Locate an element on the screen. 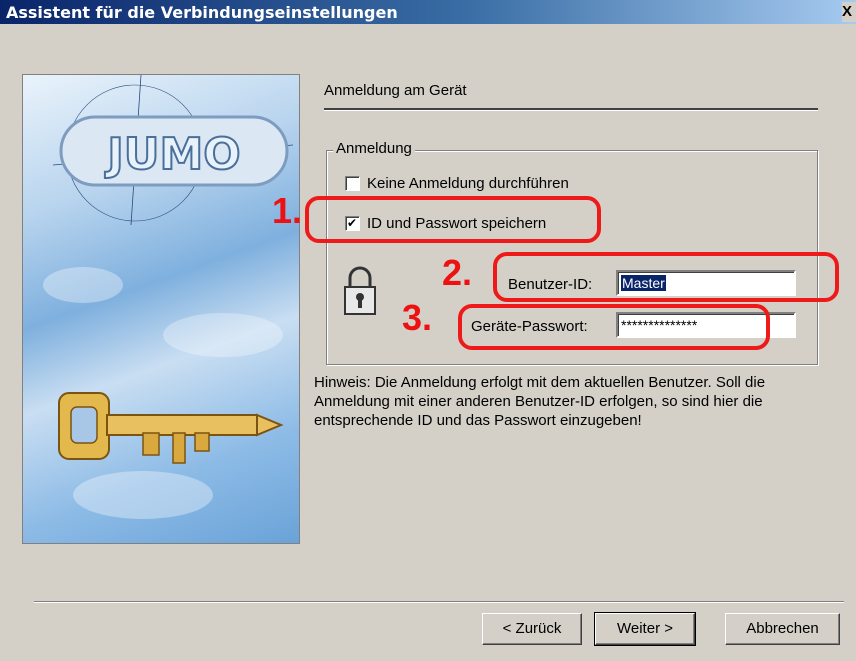 This screenshot has width=856, height=661. no-login-label: Keine Anmeldung durchführen is located at coordinates (468, 183).